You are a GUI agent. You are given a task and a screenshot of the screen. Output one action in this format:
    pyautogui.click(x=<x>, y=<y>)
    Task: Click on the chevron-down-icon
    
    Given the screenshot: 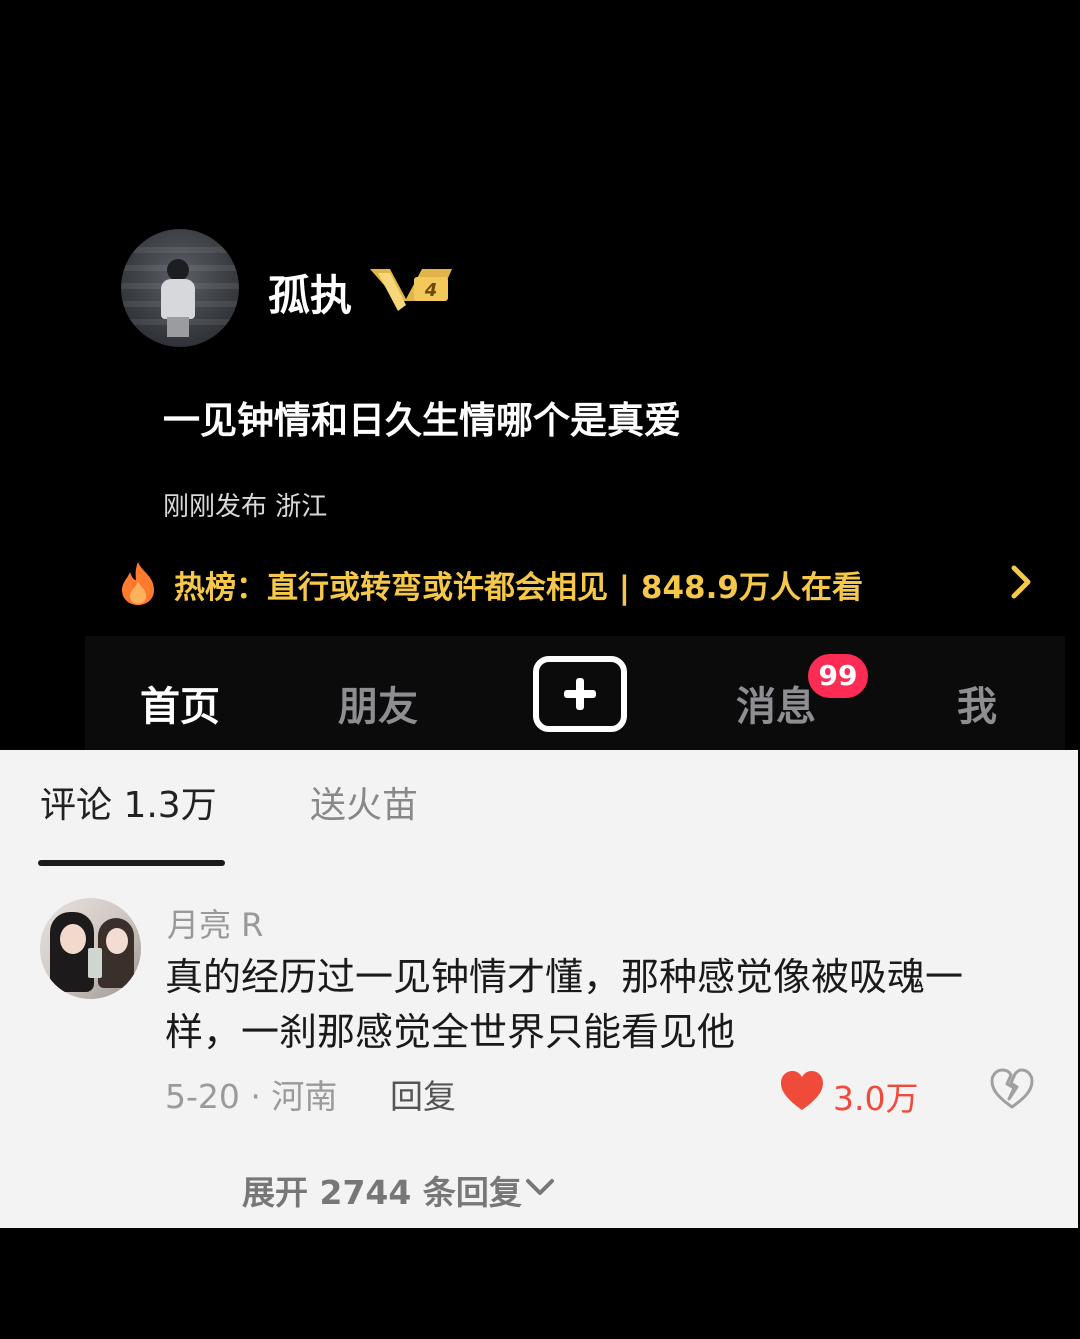 What is the action you would take?
    pyautogui.click(x=540, y=1187)
    